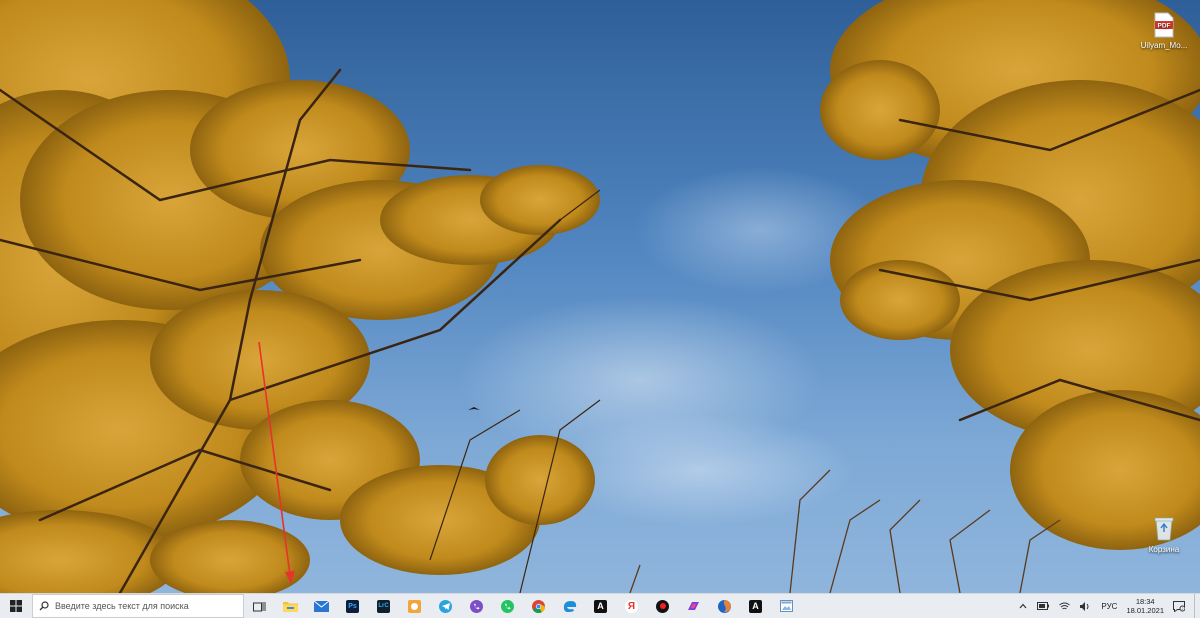 The height and width of the screenshot is (618, 1200). I want to click on taskbar-yandex: Я, so click(631, 606).